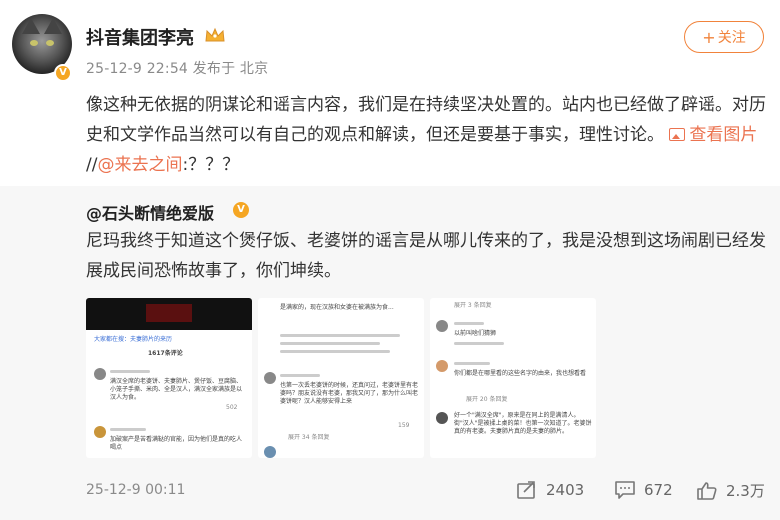 The width and height of the screenshot is (780, 520). What do you see at coordinates (133, 339) in the screenshot?
I see `thumb1-header: 大家都在搜：夫妻肺片的来历` at bounding box center [133, 339].